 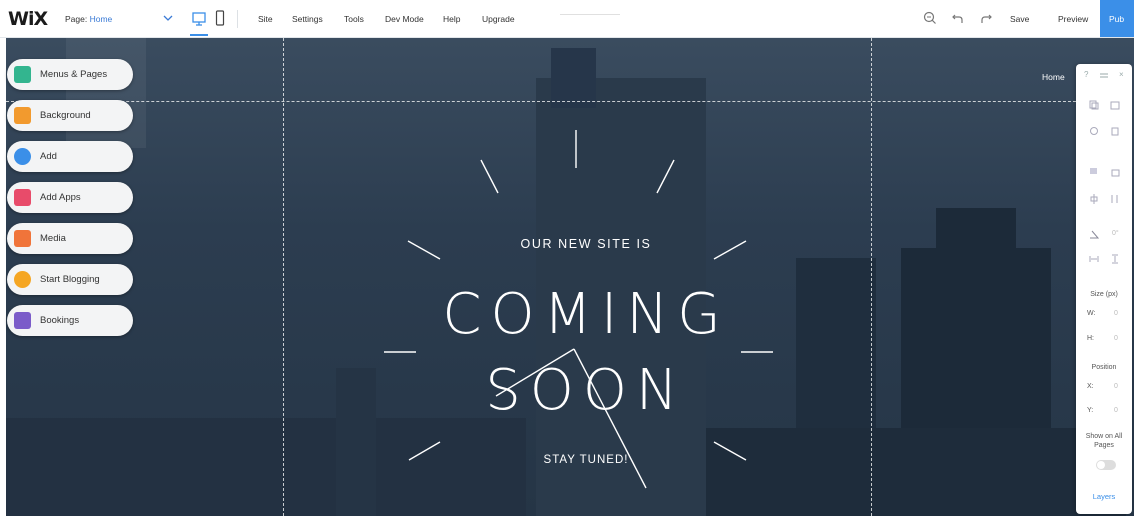 What do you see at coordinates (22, 197) in the screenshot?
I see `add-apps-icon` at bounding box center [22, 197].